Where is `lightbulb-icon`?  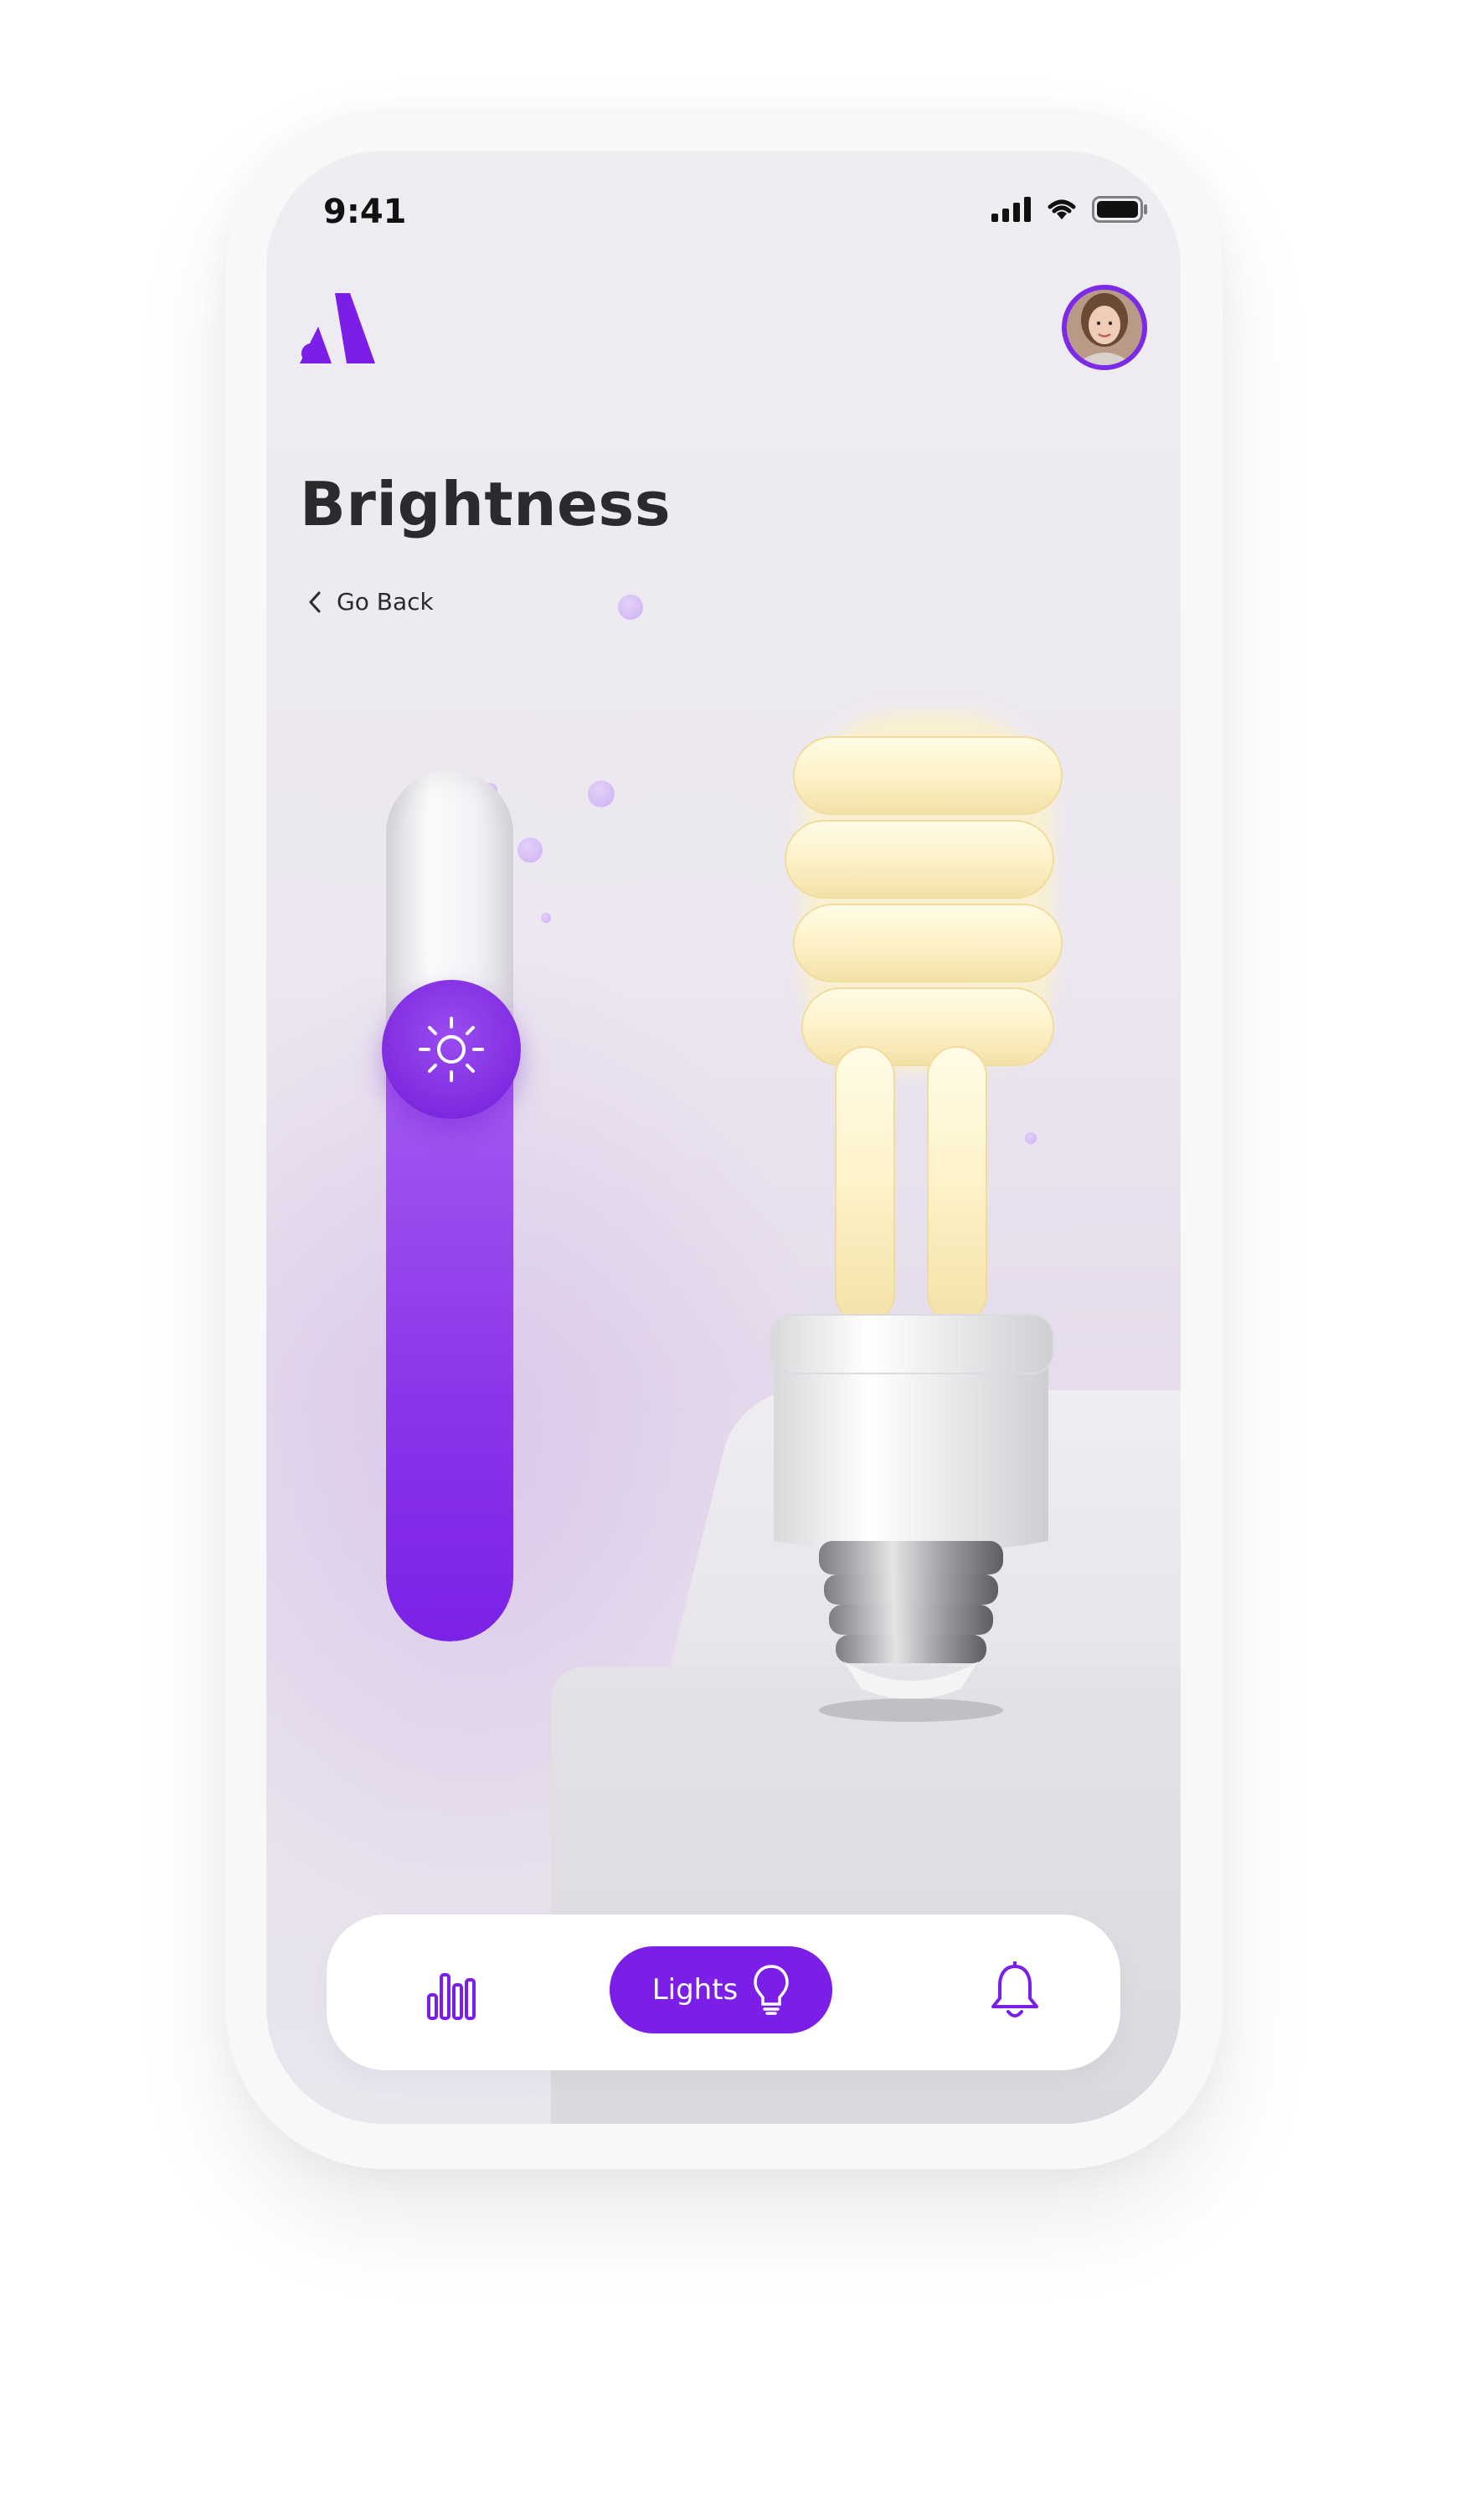 lightbulb-icon is located at coordinates (772, 1990).